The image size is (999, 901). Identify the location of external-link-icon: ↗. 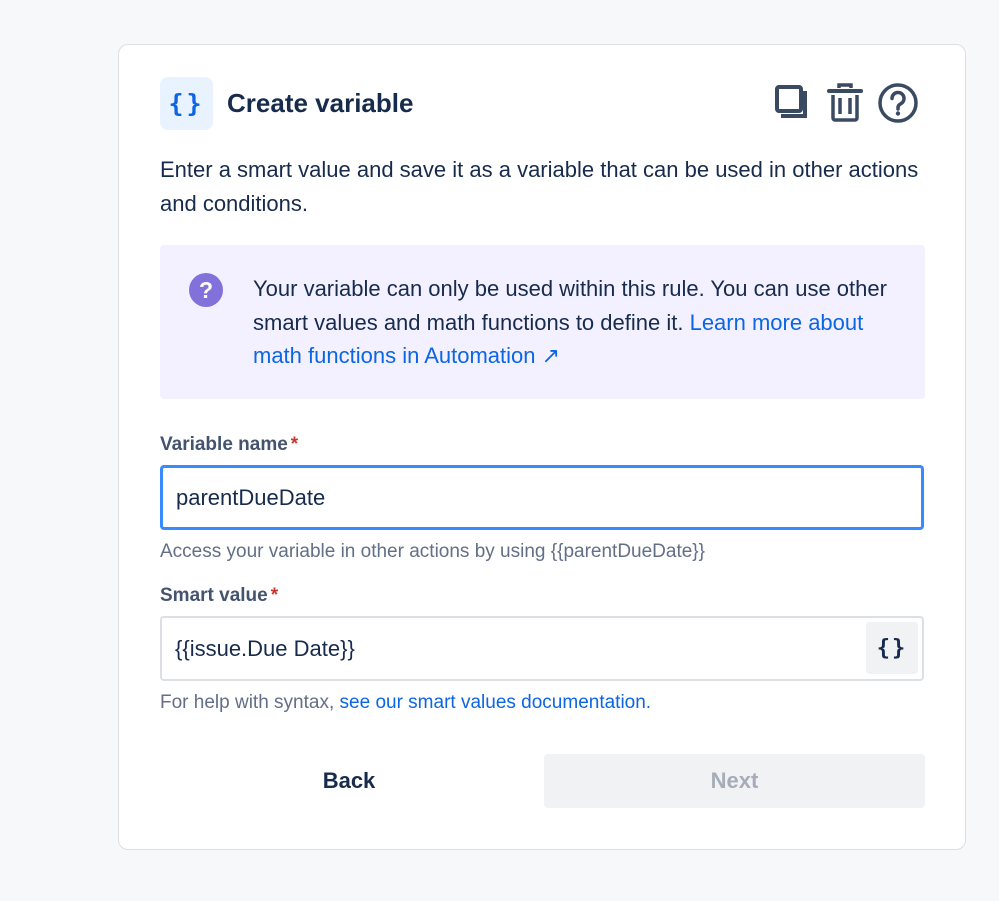
(551, 355).